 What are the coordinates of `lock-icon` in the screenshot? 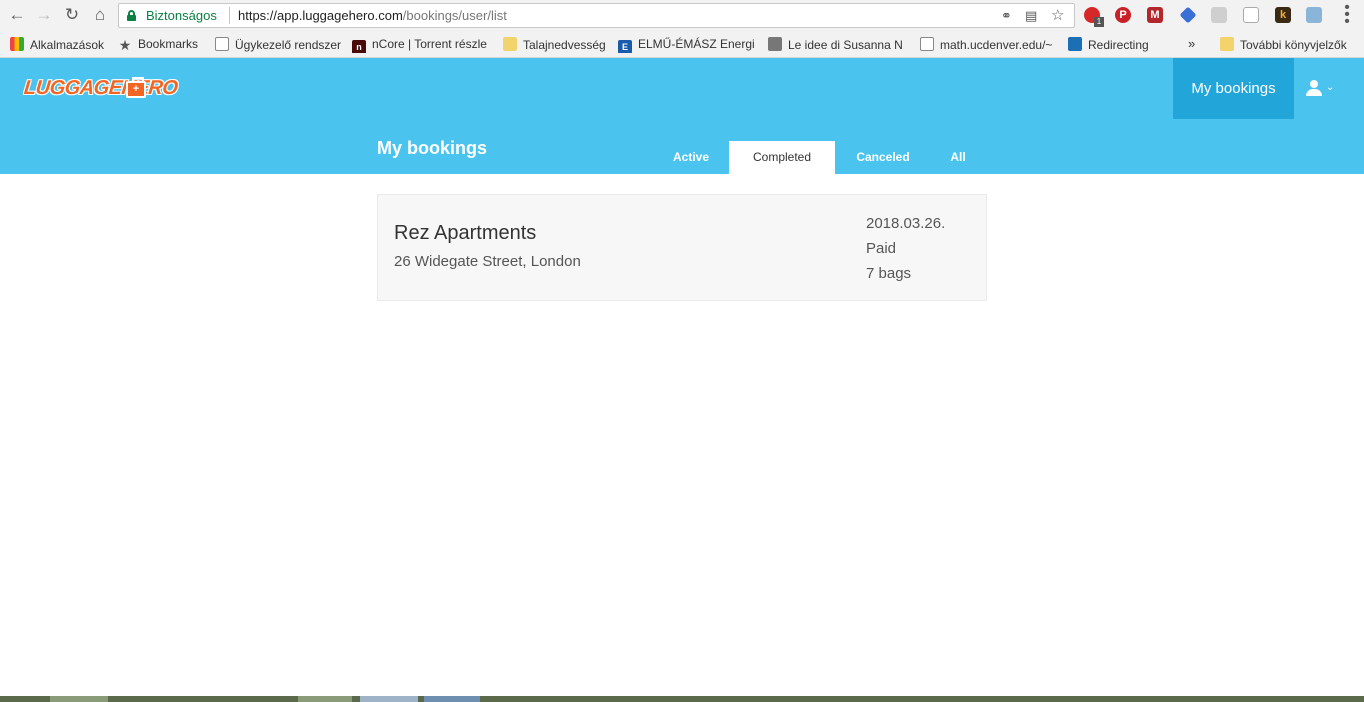 It's located at (131, 15).